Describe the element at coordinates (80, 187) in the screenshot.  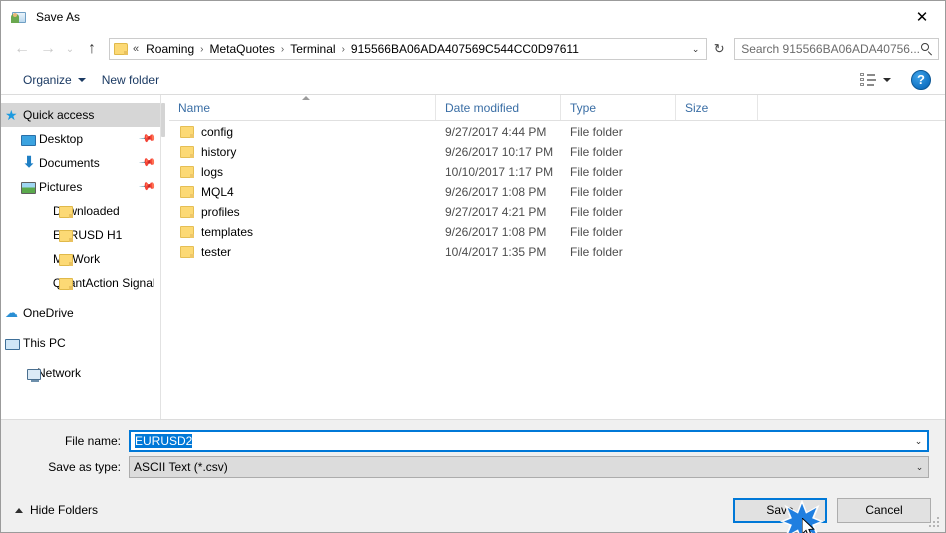
I see `sidebar-item-pictures: Pictures 📌` at that location.